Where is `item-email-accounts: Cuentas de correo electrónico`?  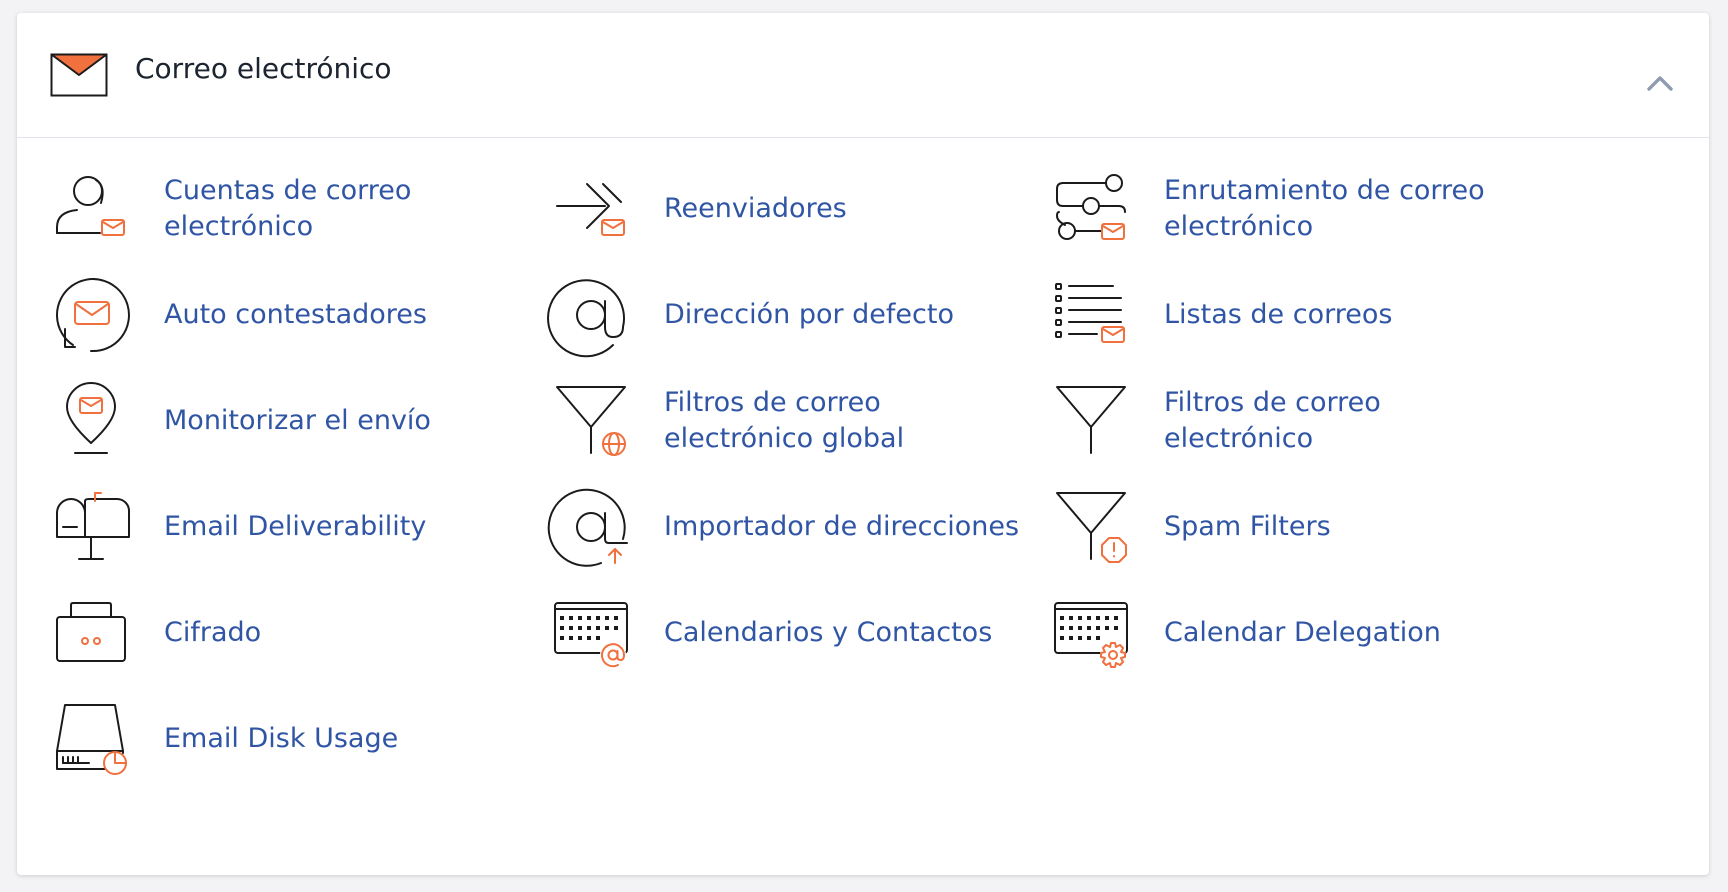
item-email-accounts: Cuentas de correo electrónico is located at coordinates (267, 209).